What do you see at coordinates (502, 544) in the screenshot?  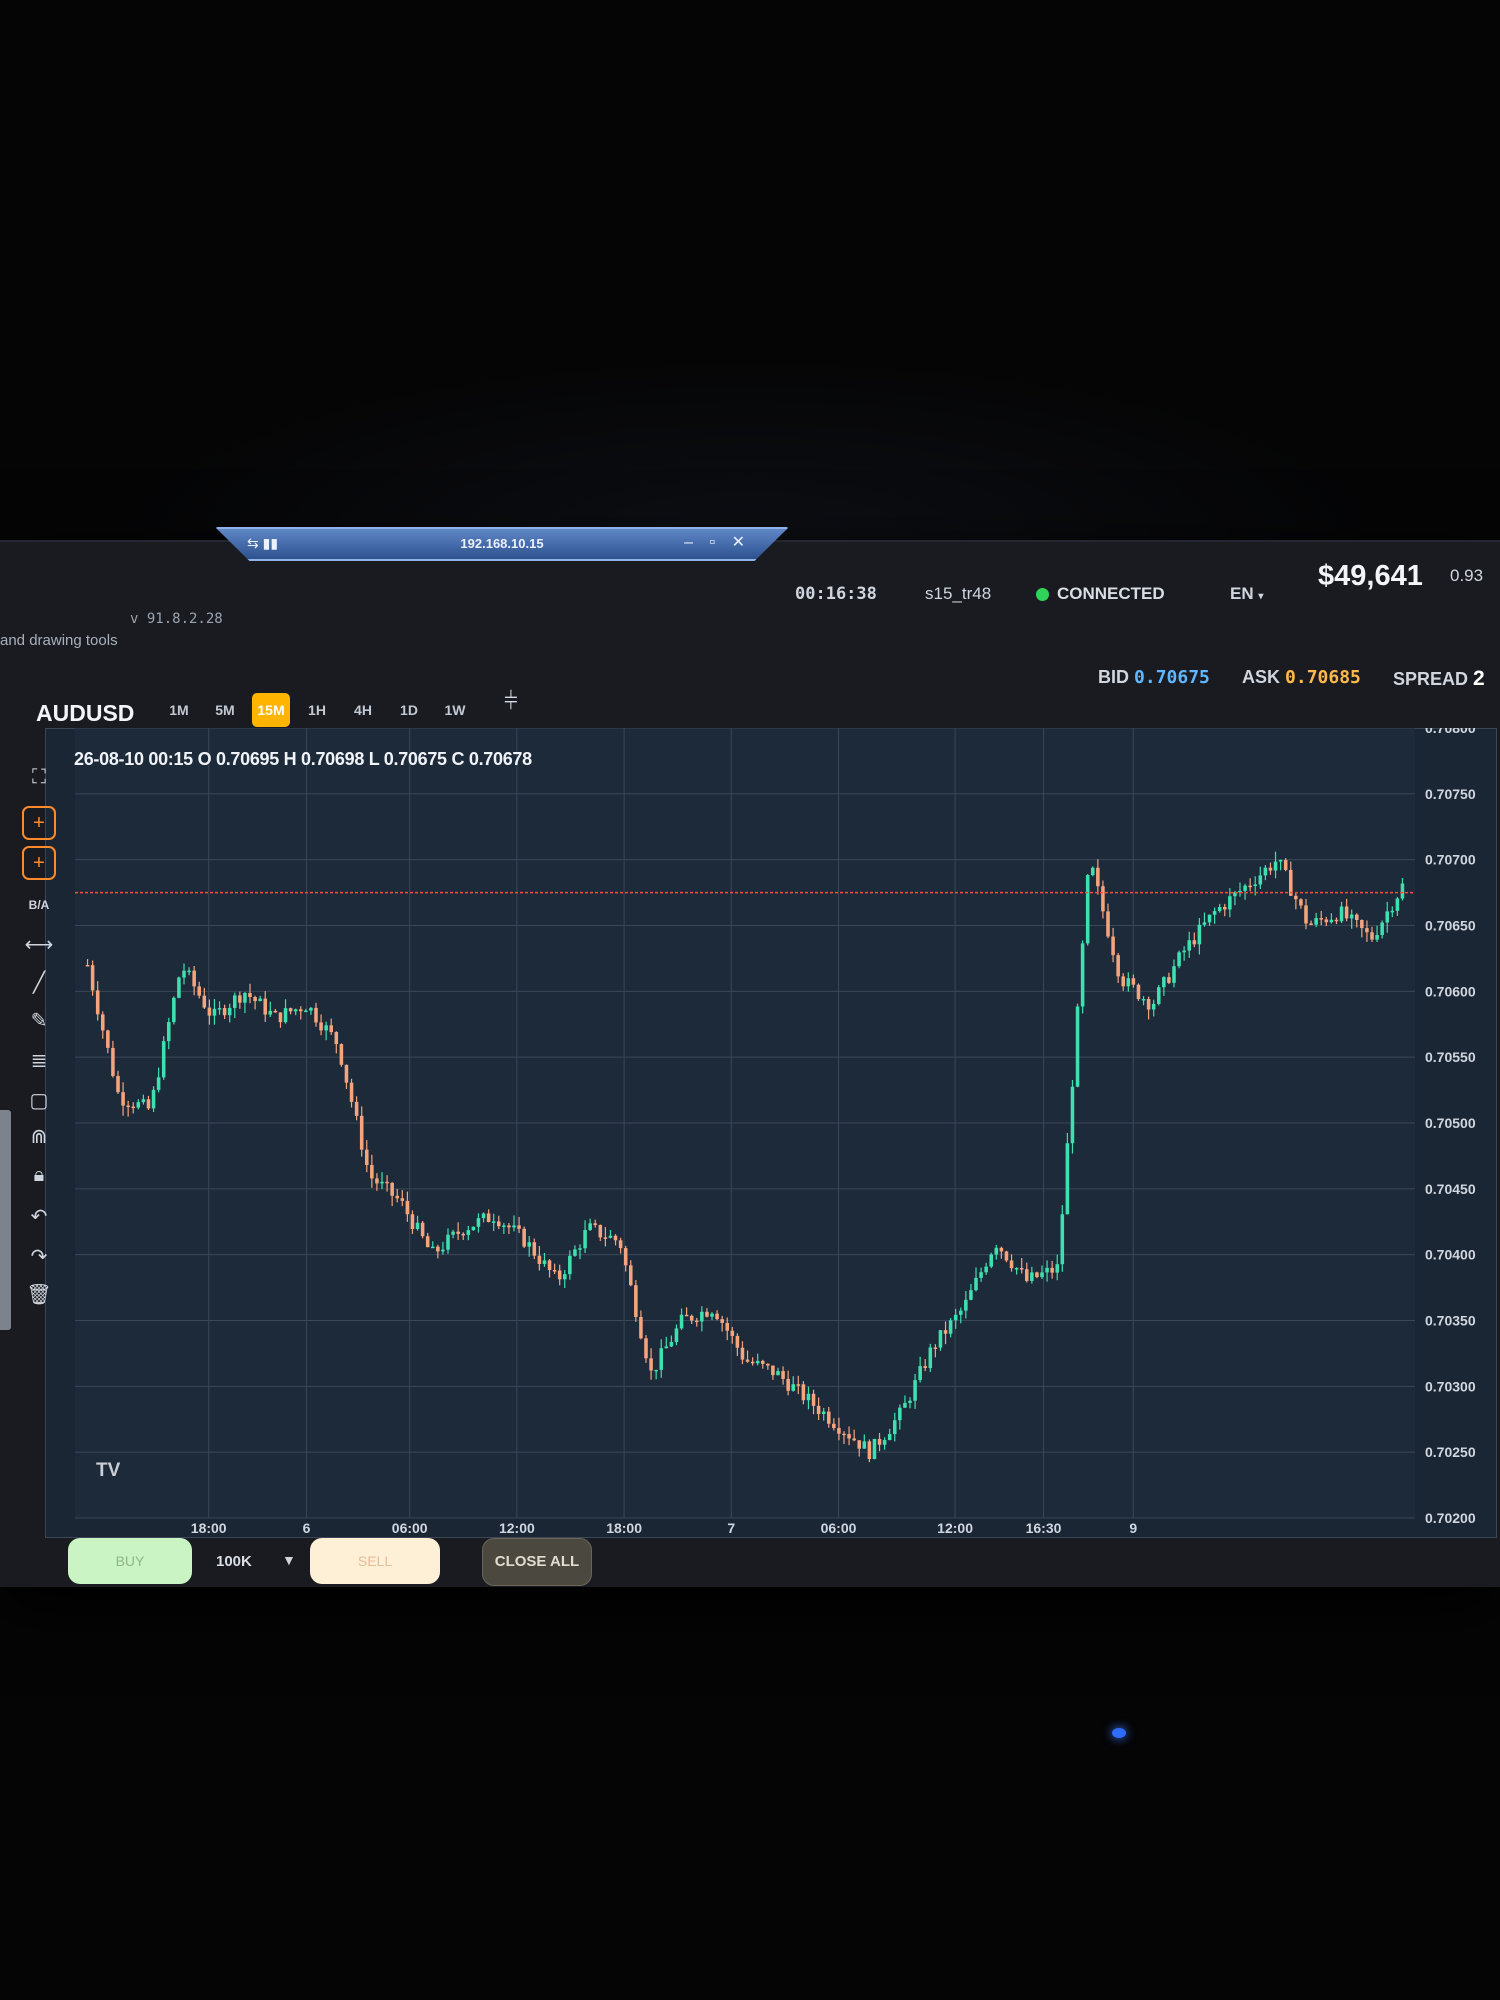 I see `remote-desktop-bar: ⇆ ▮▮ 192.168.10.15 – ▫ ✕` at bounding box center [502, 544].